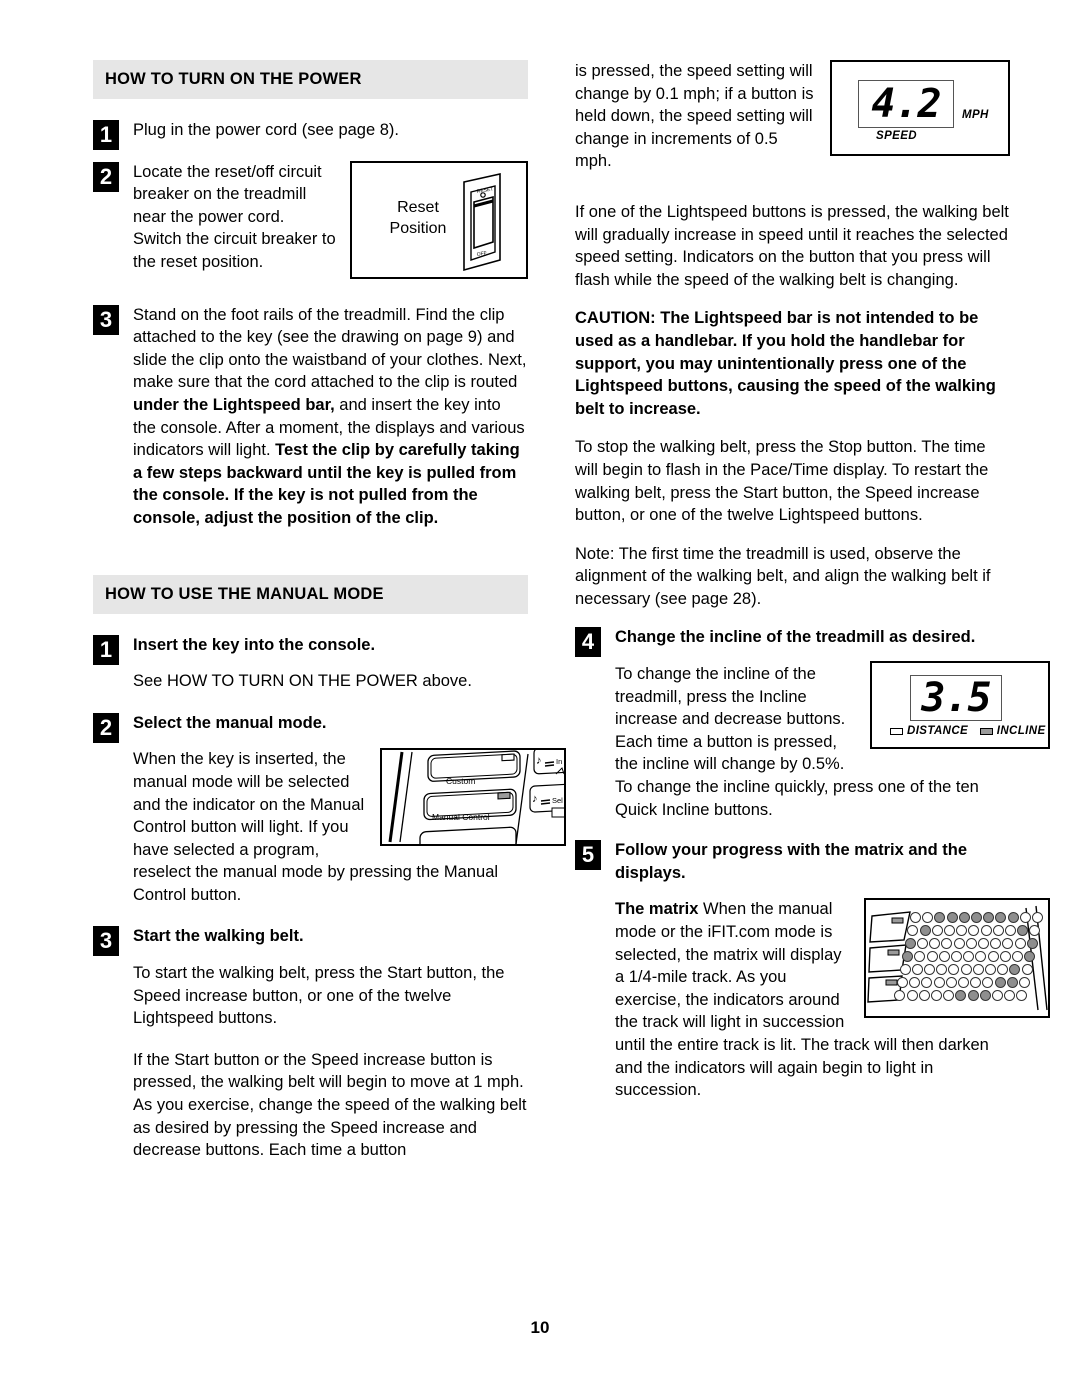 The image size is (1080, 1397). I want to click on step-title: Start the walking belt., so click(218, 936).